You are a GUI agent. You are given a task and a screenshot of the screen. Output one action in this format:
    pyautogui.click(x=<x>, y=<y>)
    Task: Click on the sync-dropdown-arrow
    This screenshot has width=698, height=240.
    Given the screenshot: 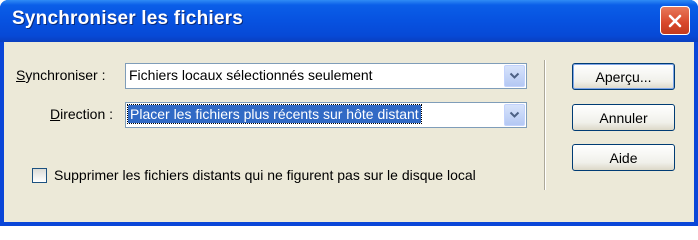 What is the action you would take?
    pyautogui.click(x=514, y=76)
    